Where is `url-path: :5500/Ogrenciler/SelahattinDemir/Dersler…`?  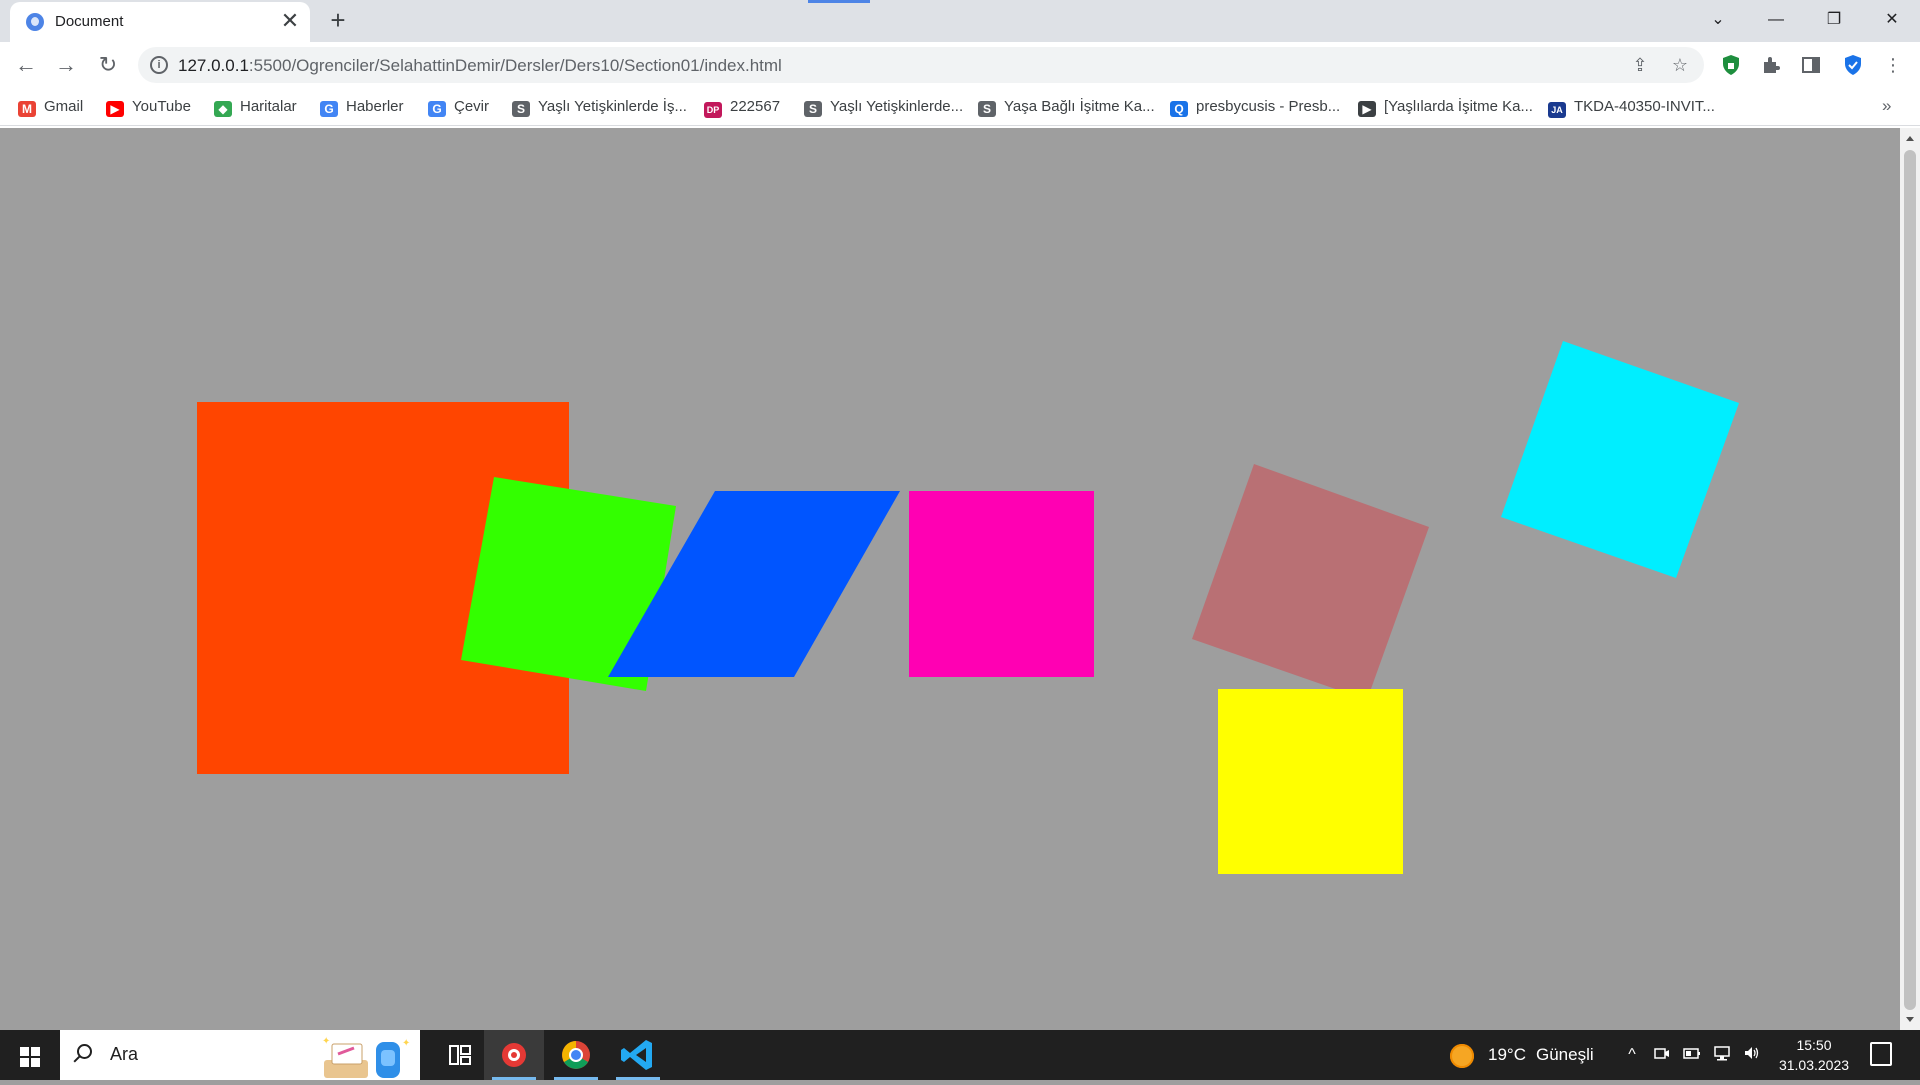
url-path: :5500/Ogrenciler/SelahattinDemir/Dersler… is located at coordinates (515, 65).